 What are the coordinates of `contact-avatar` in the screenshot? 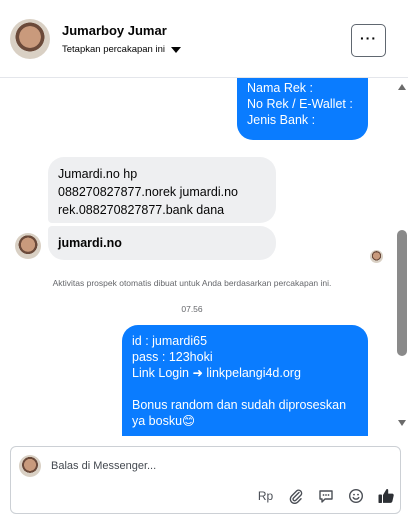 It's located at (30, 39).